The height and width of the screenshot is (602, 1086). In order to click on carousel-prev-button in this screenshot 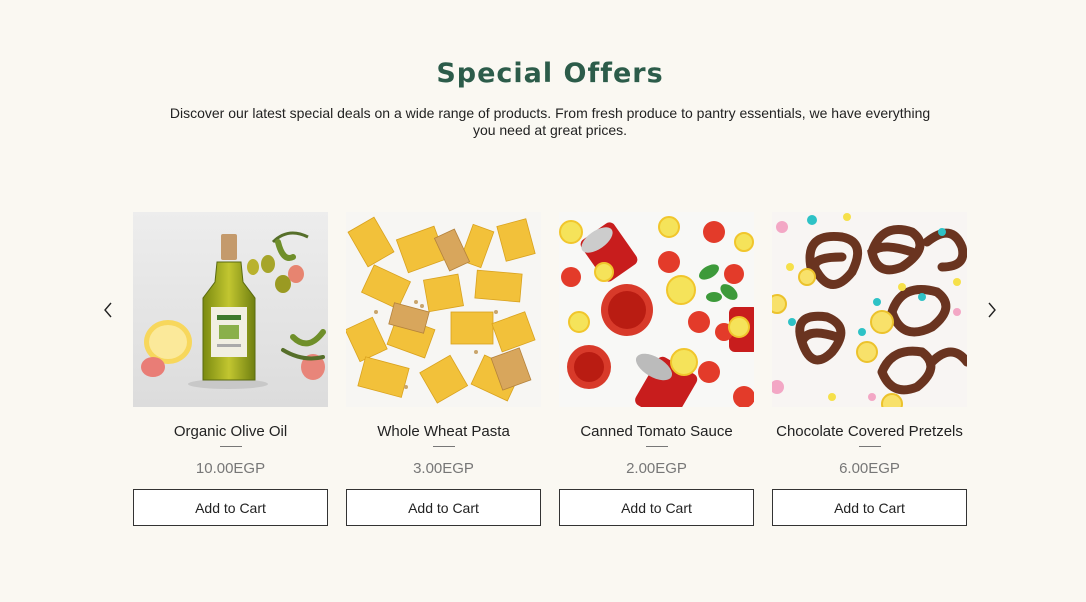, I will do `click(108, 310)`.